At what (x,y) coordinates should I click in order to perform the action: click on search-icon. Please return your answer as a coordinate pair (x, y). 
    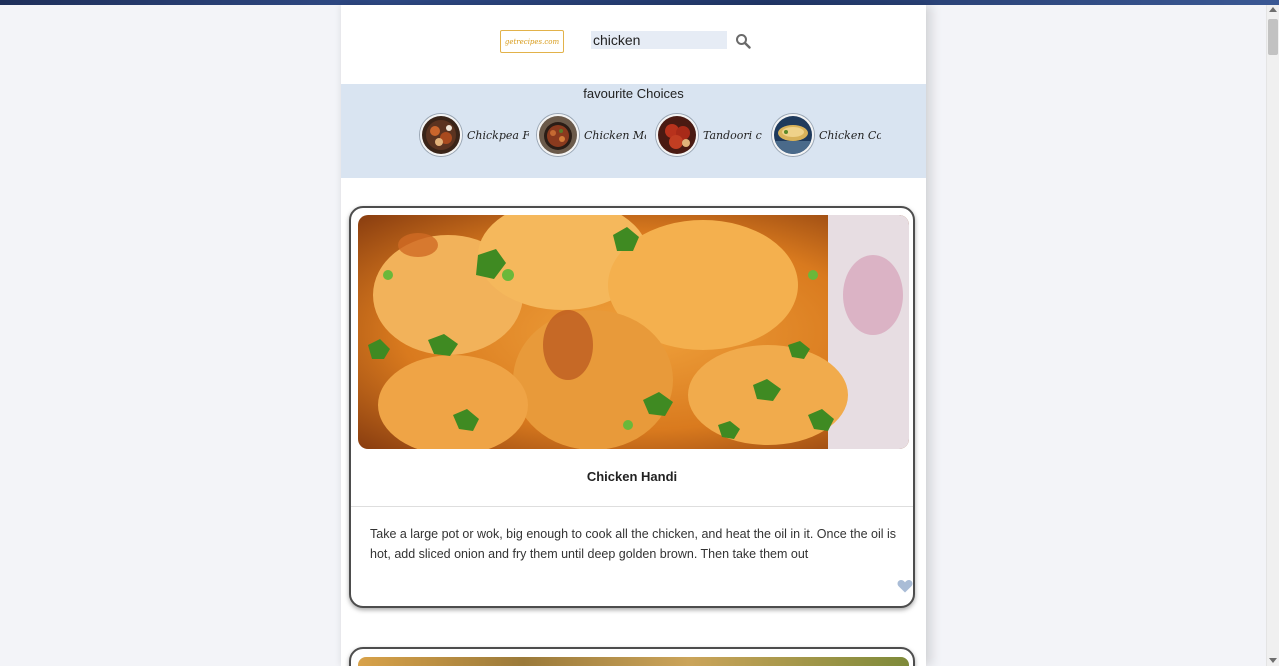
    Looking at the image, I should click on (743, 41).